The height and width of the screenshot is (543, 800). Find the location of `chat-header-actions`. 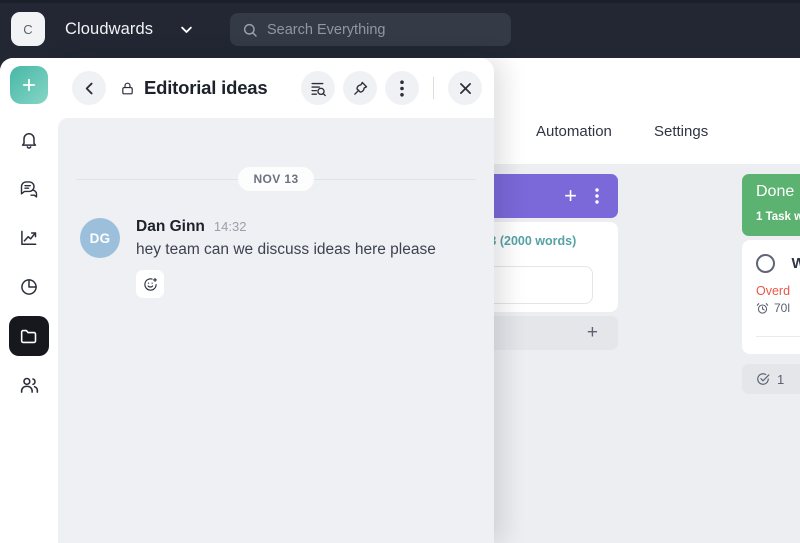

chat-header-actions is located at coordinates (391, 88).